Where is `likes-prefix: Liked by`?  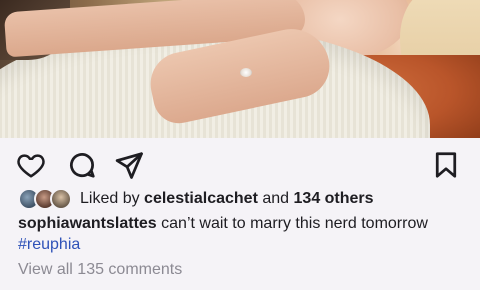
likes-prefix: Liked by is located at coordinates (110, 198).